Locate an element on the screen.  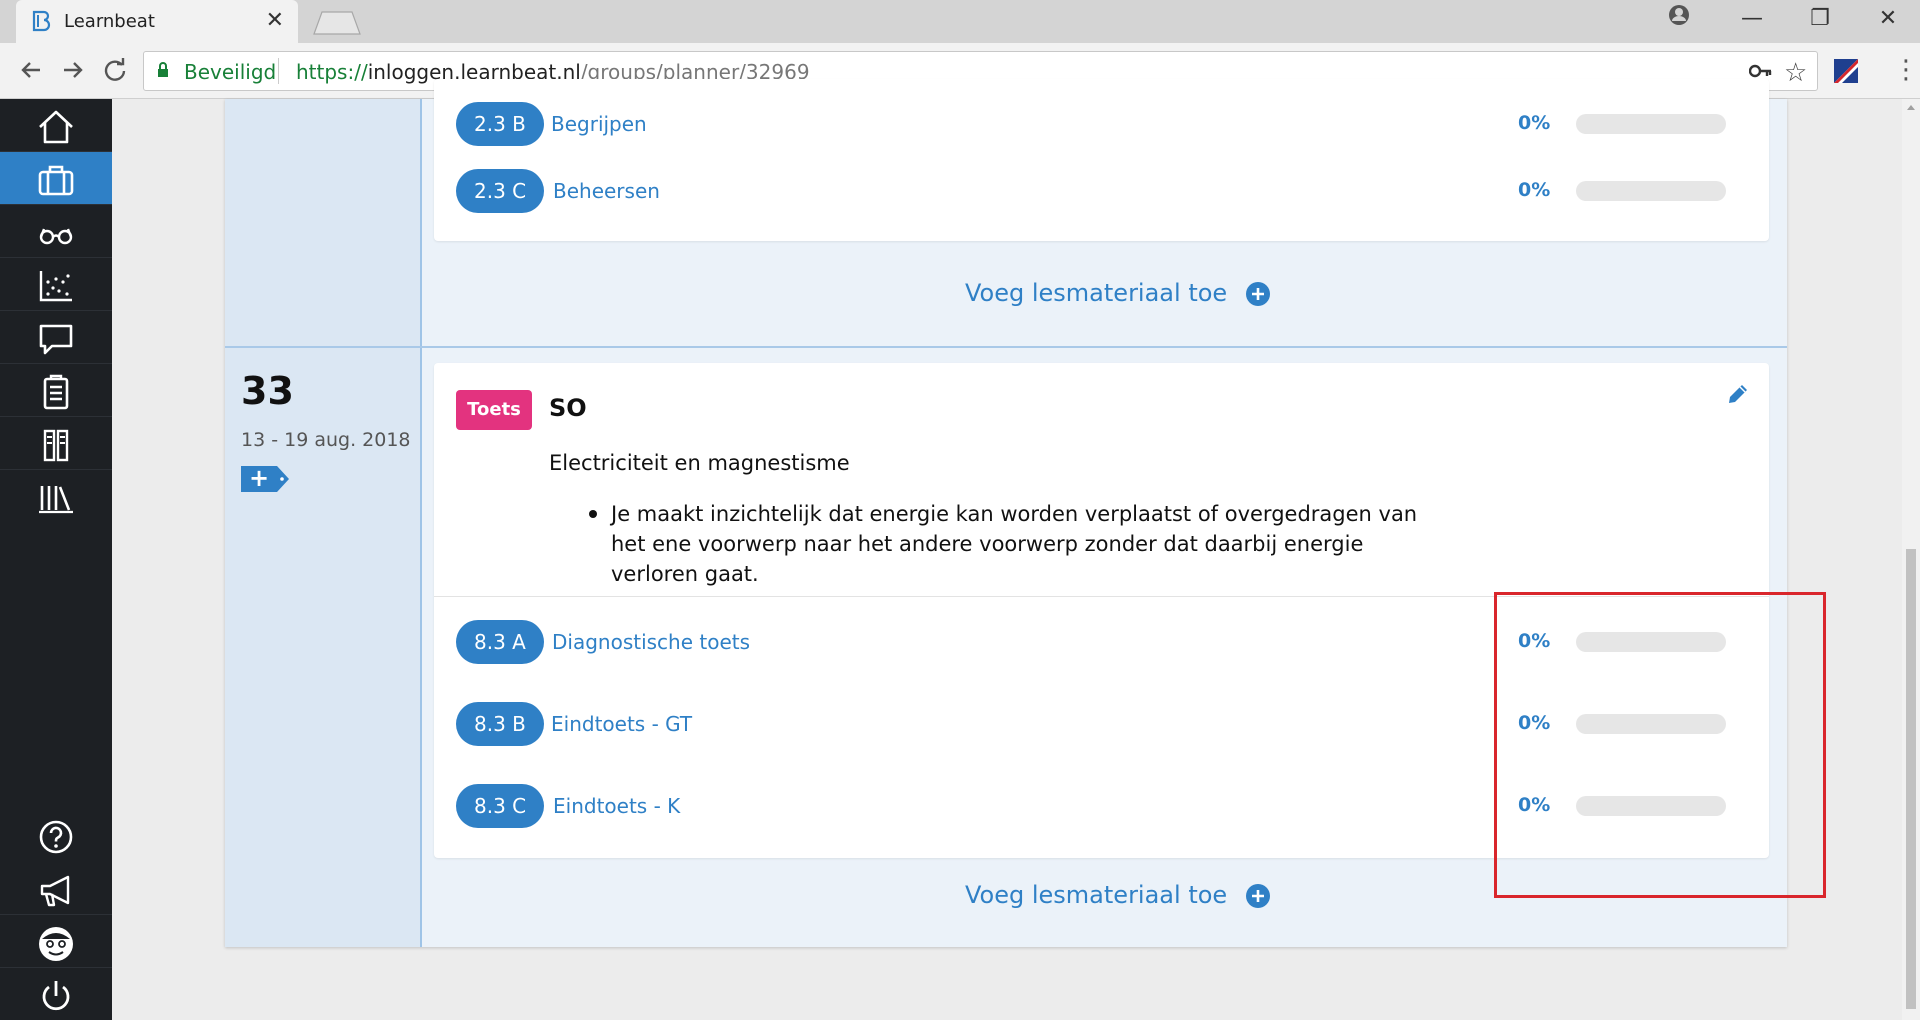
lesson-title-link: Eindtoets - GT is located at coordinates (621, 724).